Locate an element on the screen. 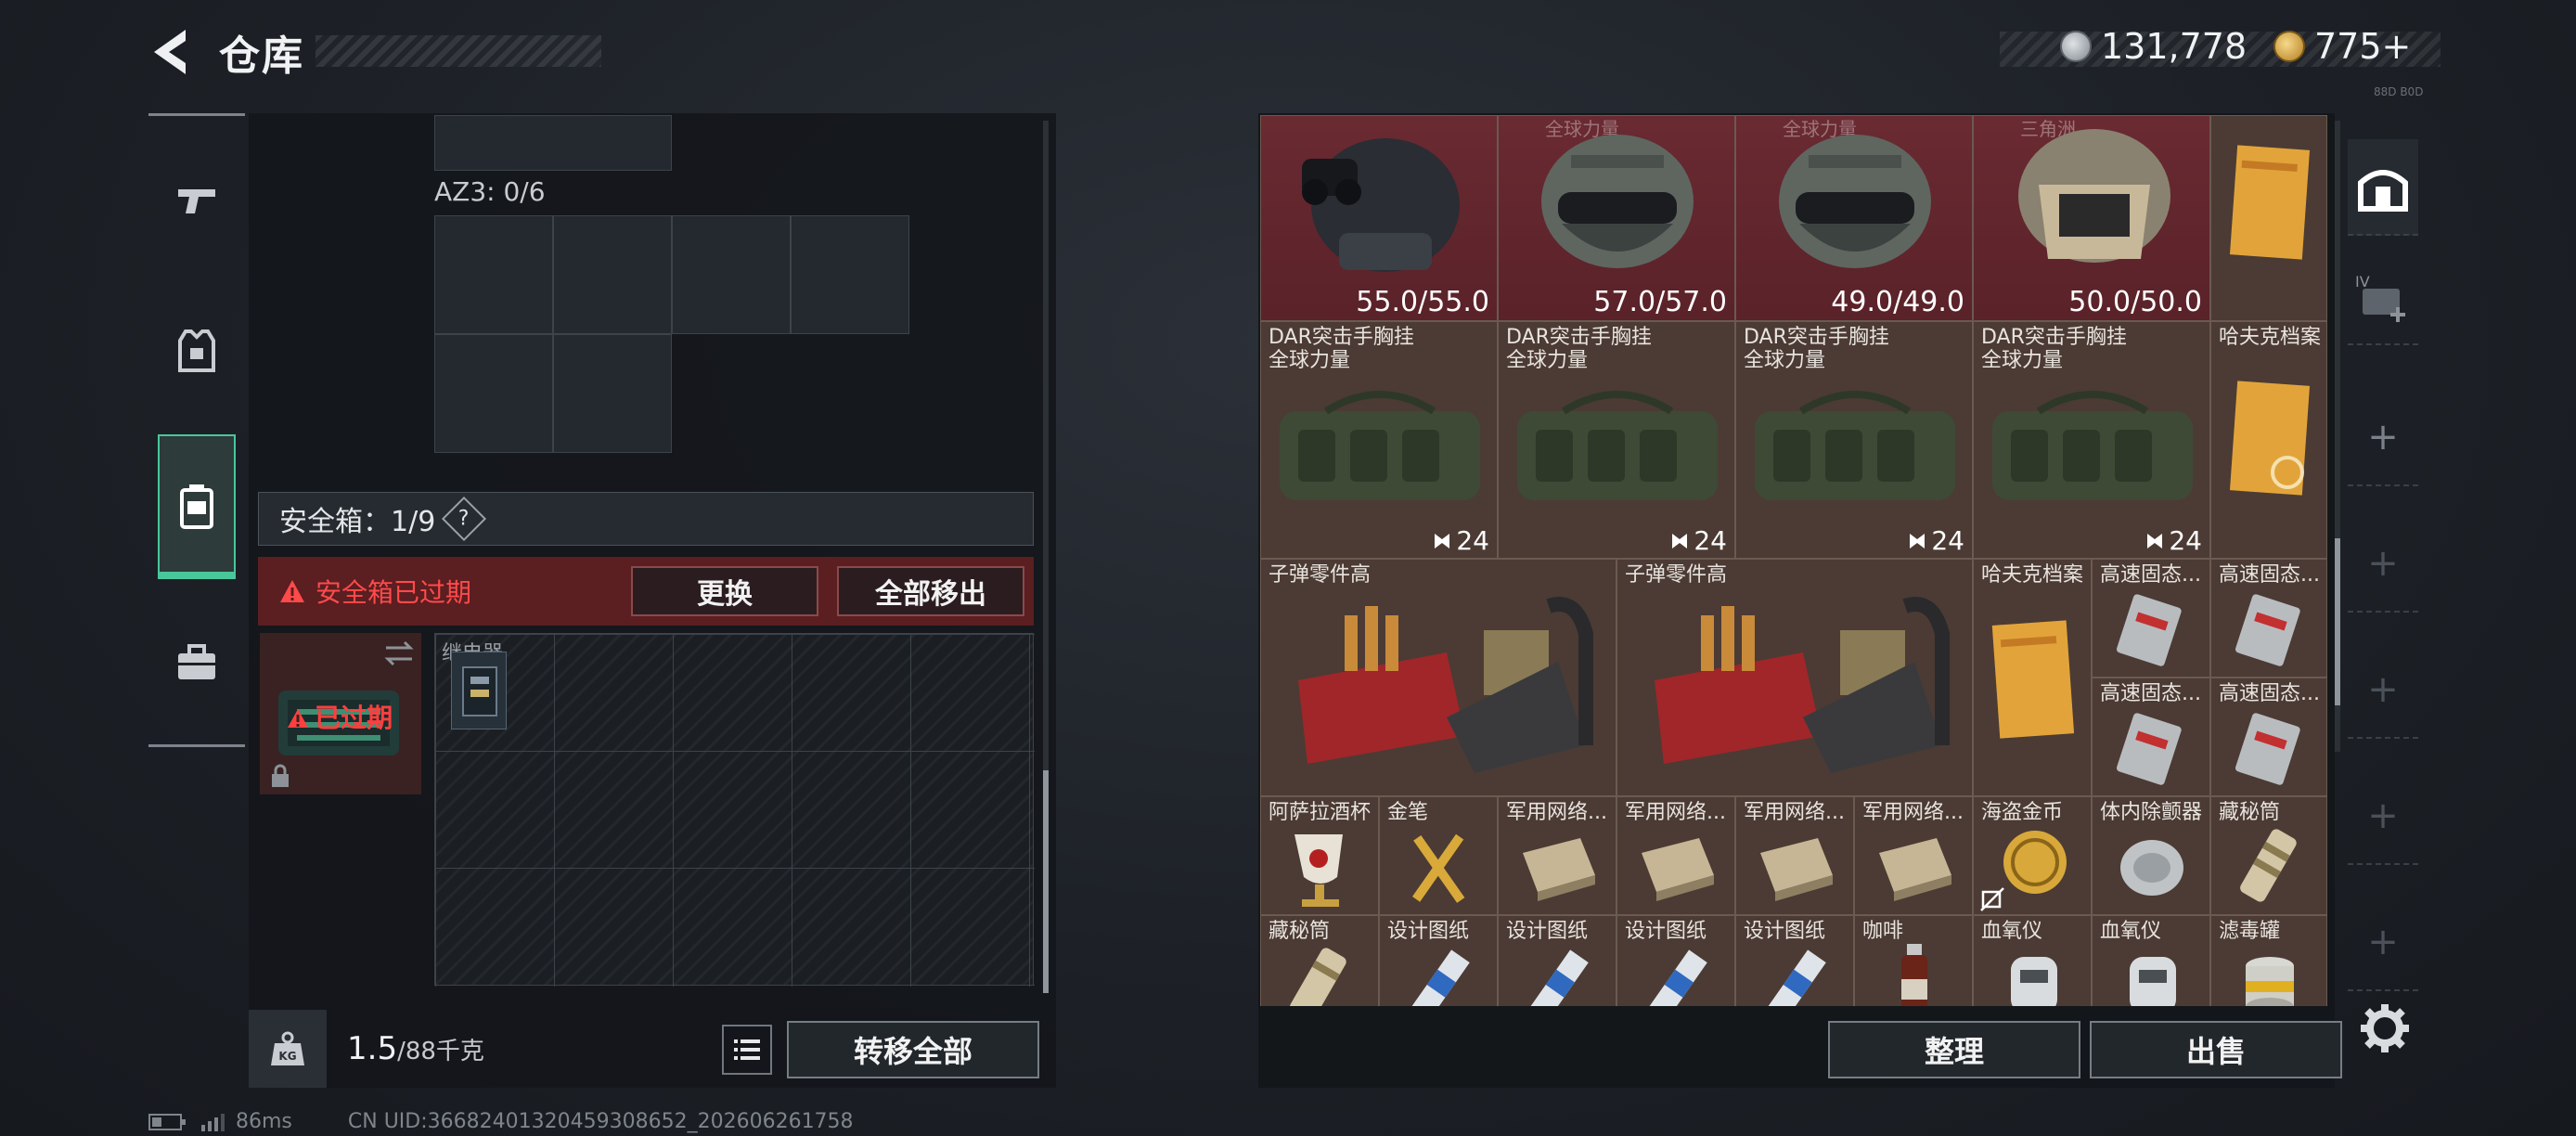 The image size is (2576, 1136). gold-currency: 775+ is located at coordinates (2342, 46).